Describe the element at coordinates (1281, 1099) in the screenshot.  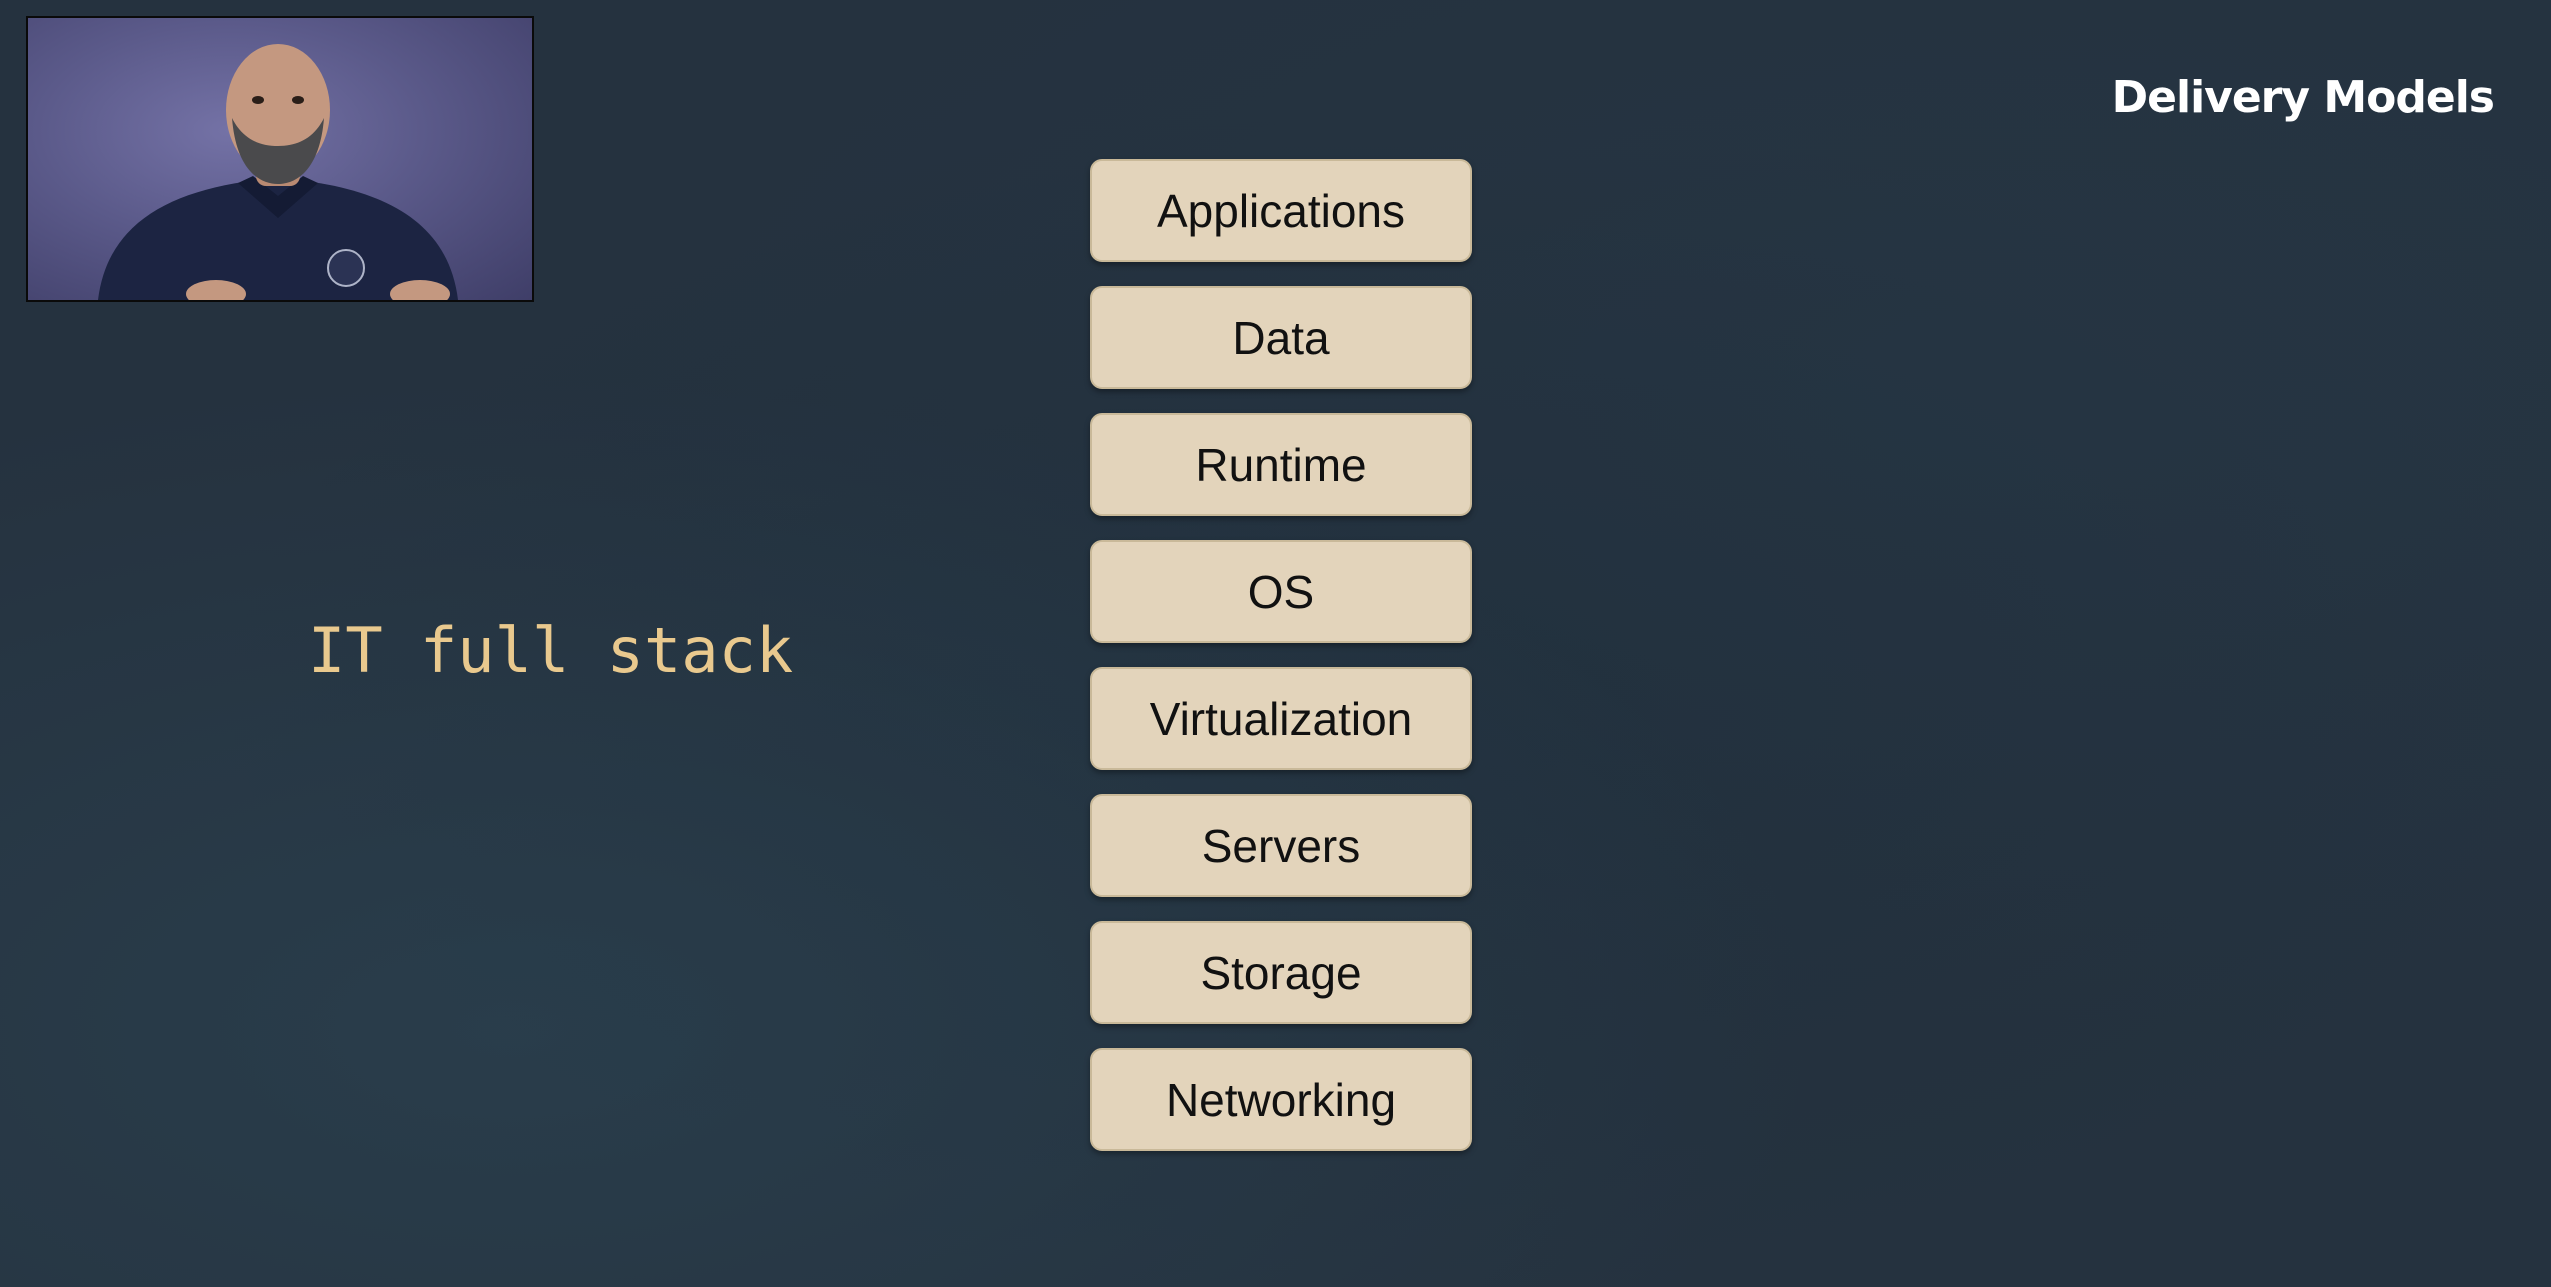
I see `stack-layer-networking: Networking` at that location.